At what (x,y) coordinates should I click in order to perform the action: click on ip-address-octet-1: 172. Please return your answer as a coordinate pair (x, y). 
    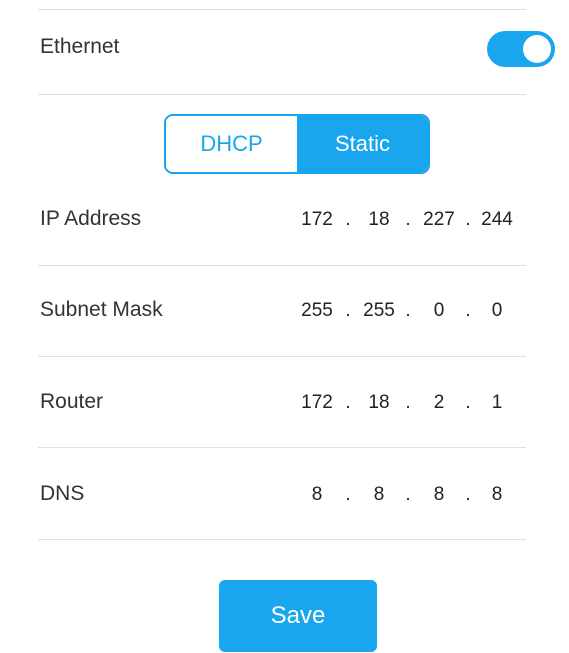
    Looking at the image, I should click on (317, 220).